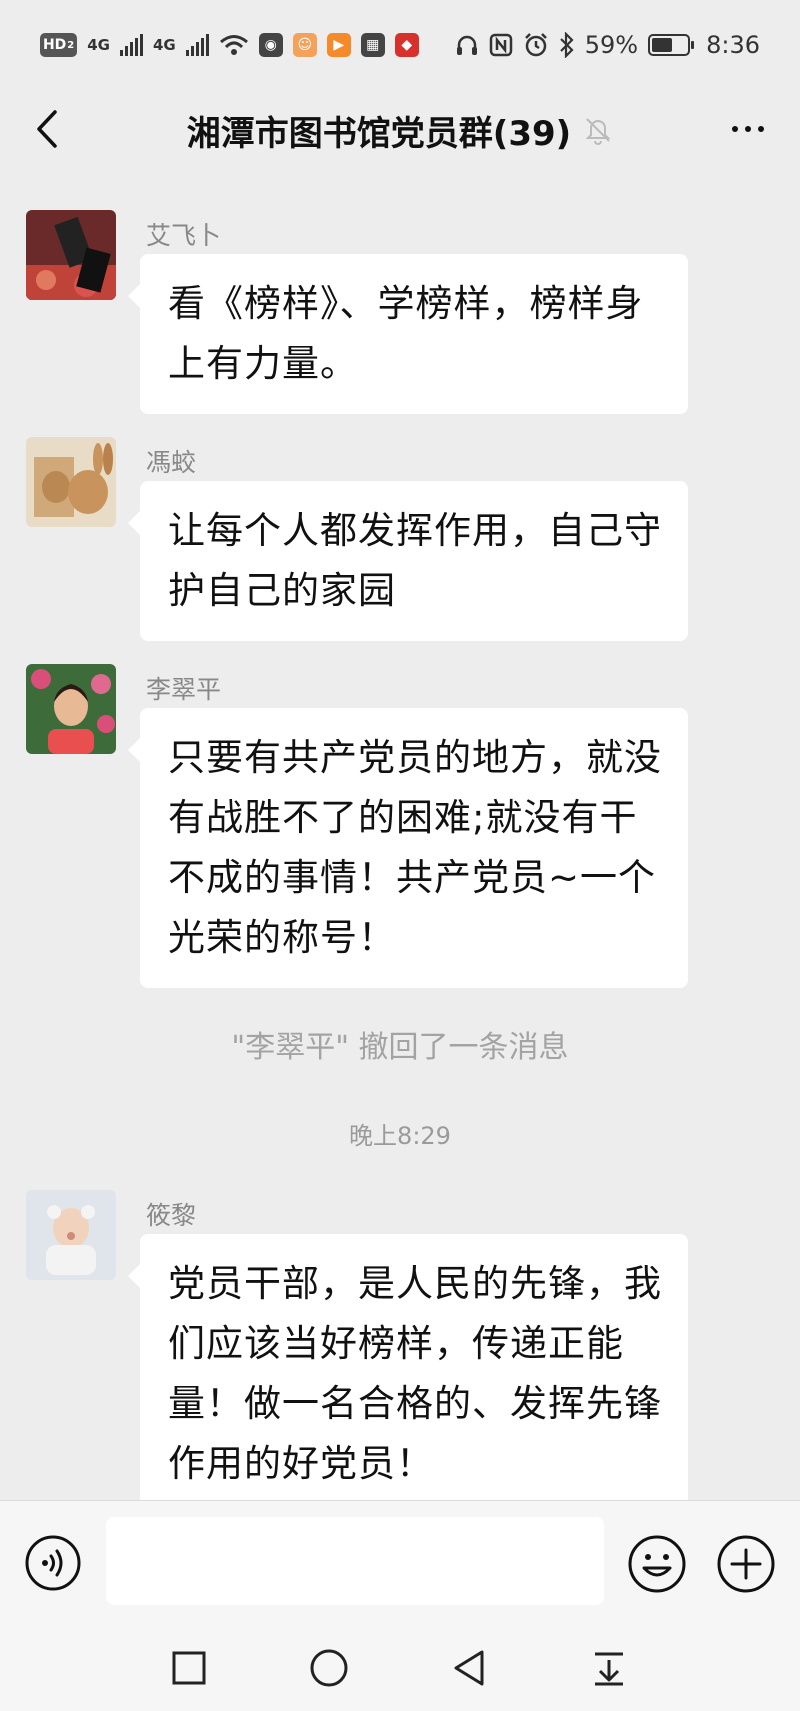 The height and width of the screenshot is (1711, 800). I want to click on notification-pull-button, so click(609, 1668).